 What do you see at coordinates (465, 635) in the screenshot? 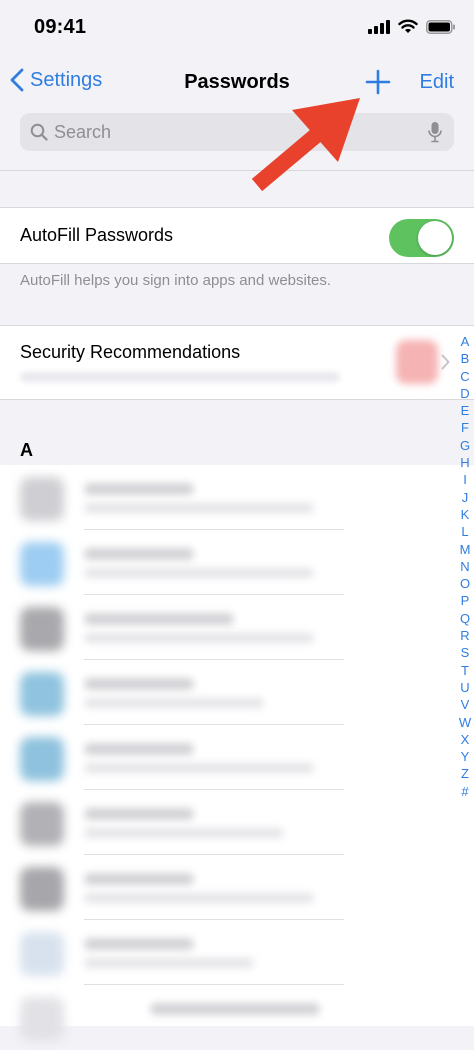
I see `section-index-letter: R` at bounding box center [465, 635].